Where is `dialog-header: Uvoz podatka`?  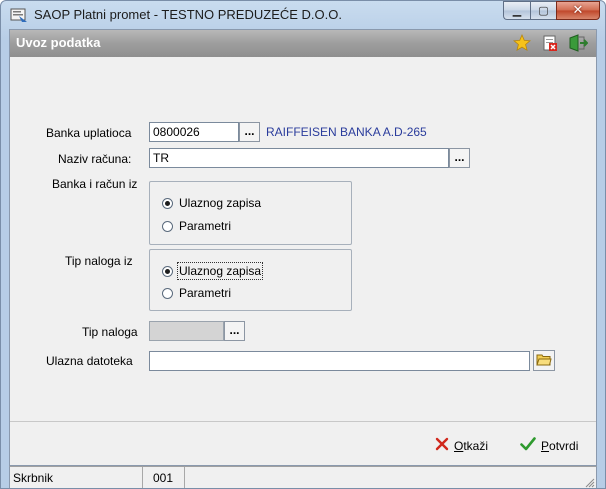
dialog-header: Uvoz podatka is located at coordinates (303, 43).